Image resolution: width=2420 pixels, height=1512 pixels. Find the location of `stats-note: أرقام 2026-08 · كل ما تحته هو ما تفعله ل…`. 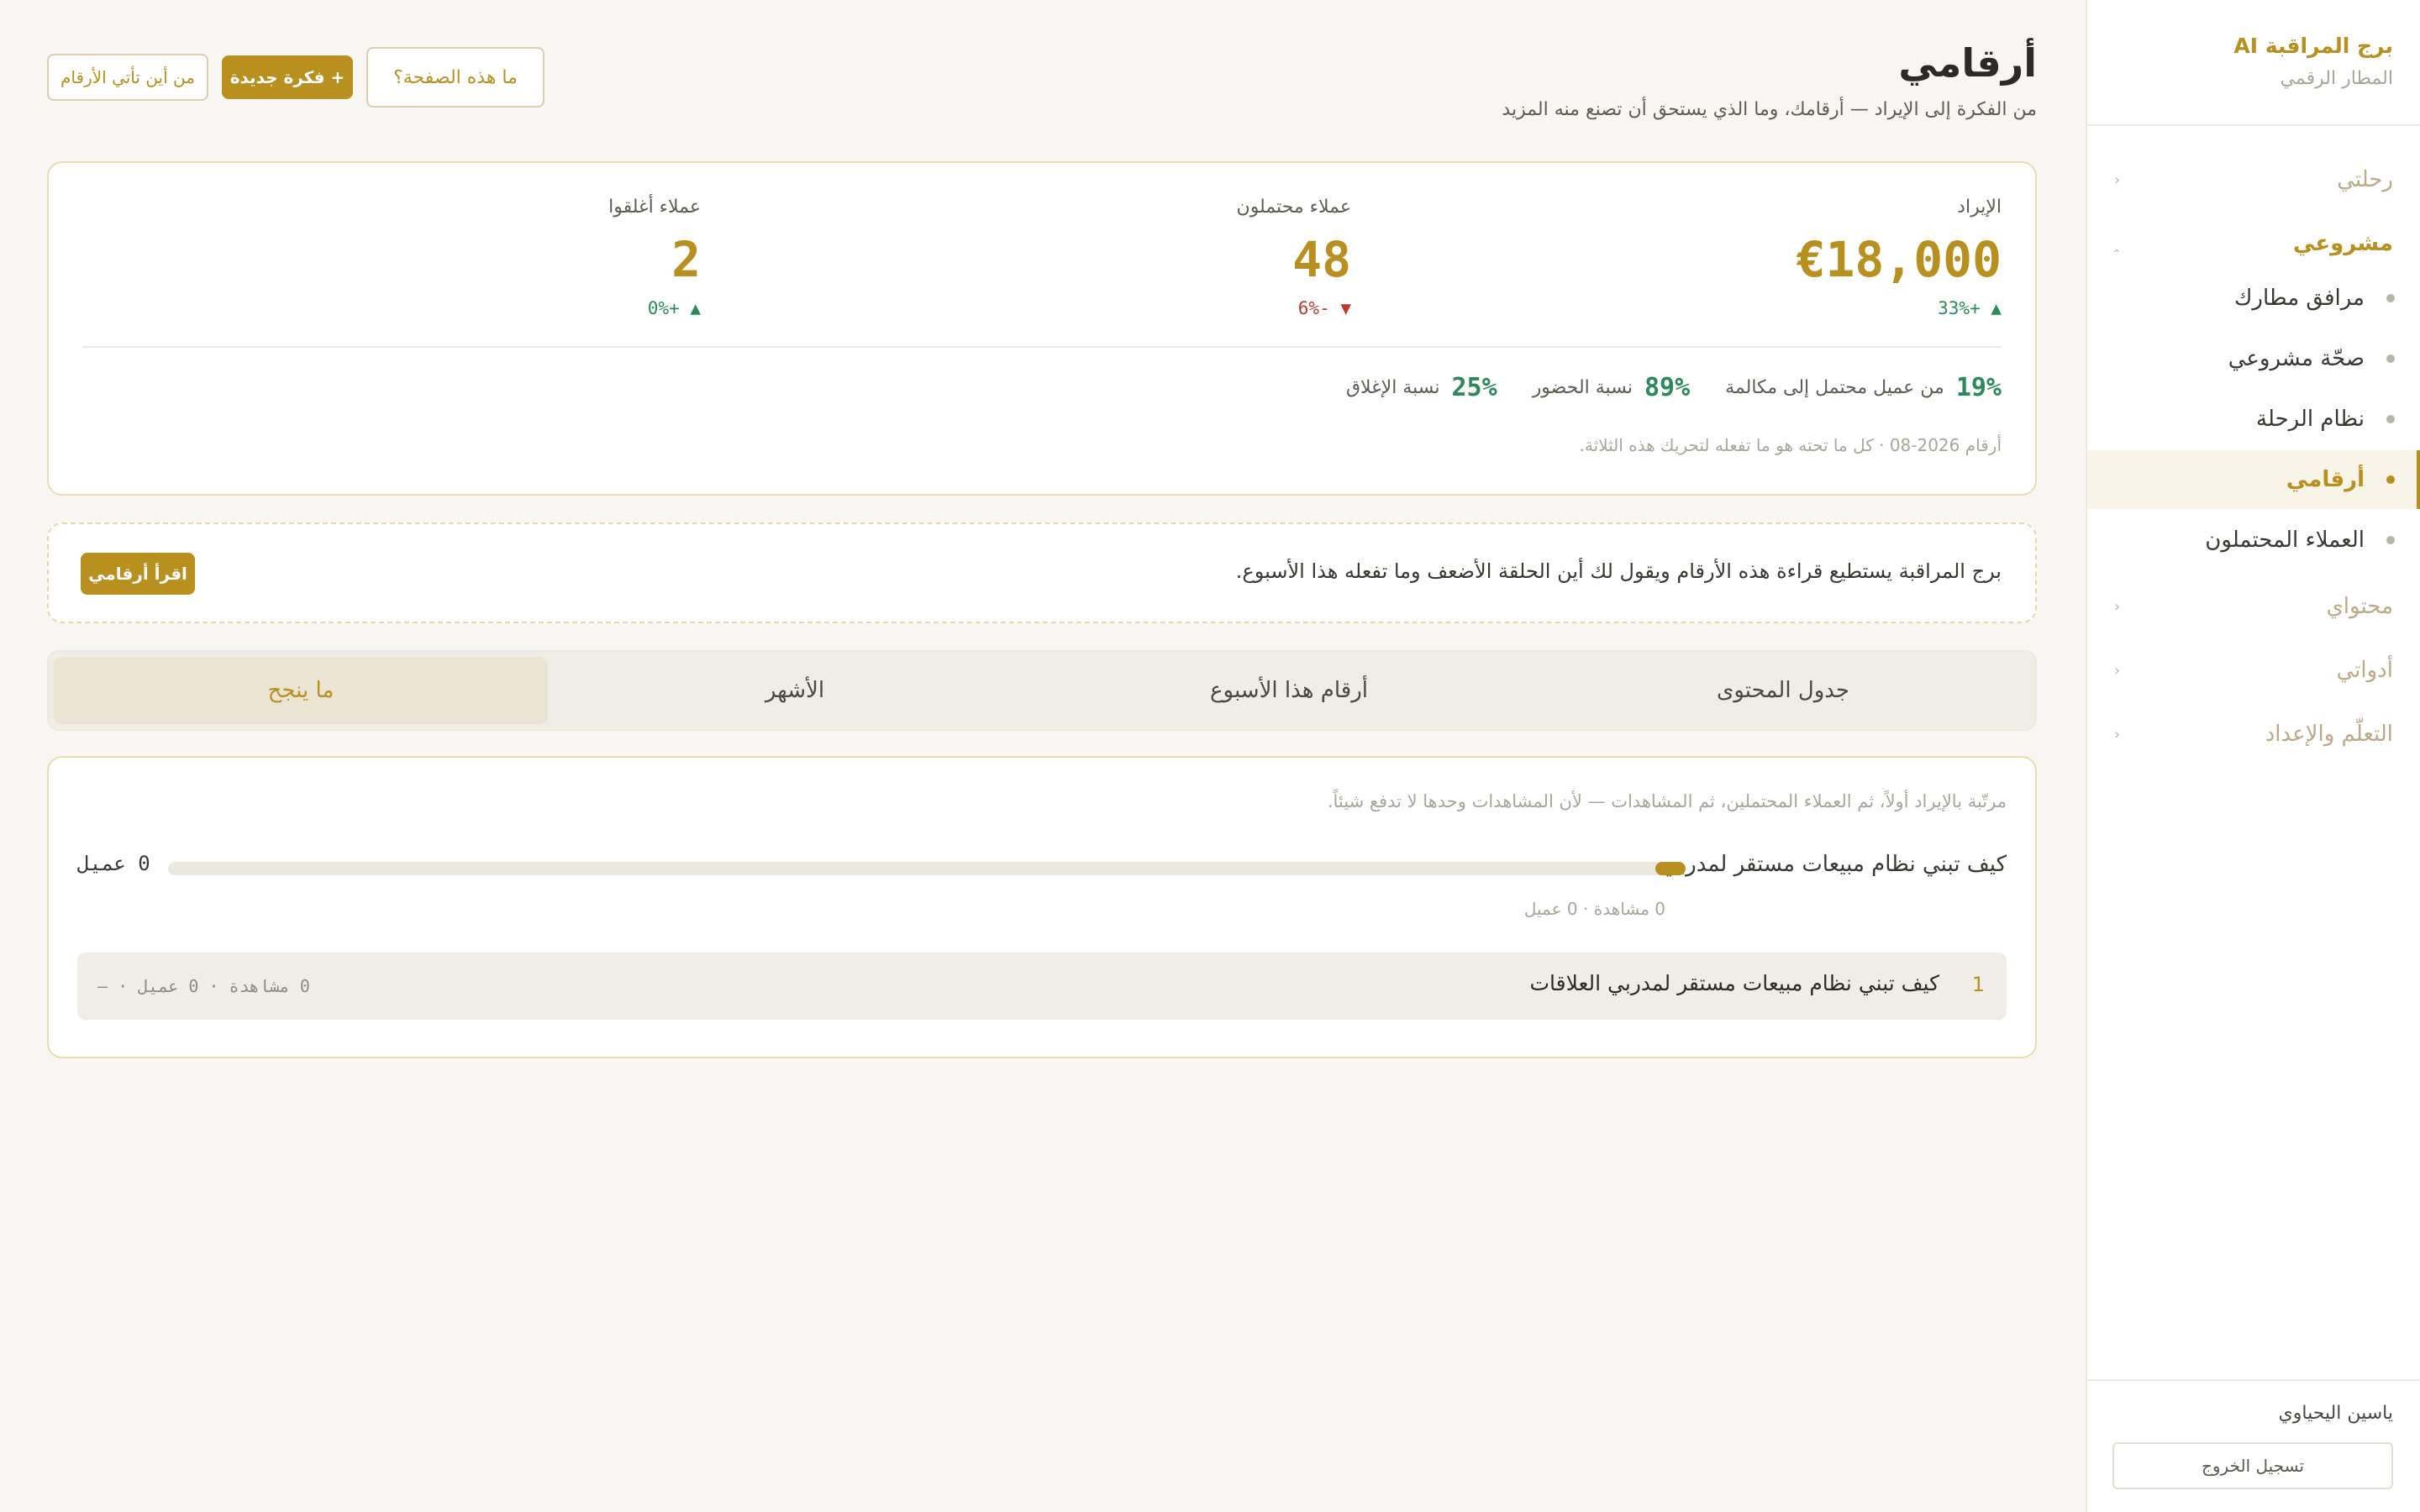

stats-note: أرقام 2026-08 · كل ما تحته هو ما تفعله ل… is located at coordinates (1791, 445).